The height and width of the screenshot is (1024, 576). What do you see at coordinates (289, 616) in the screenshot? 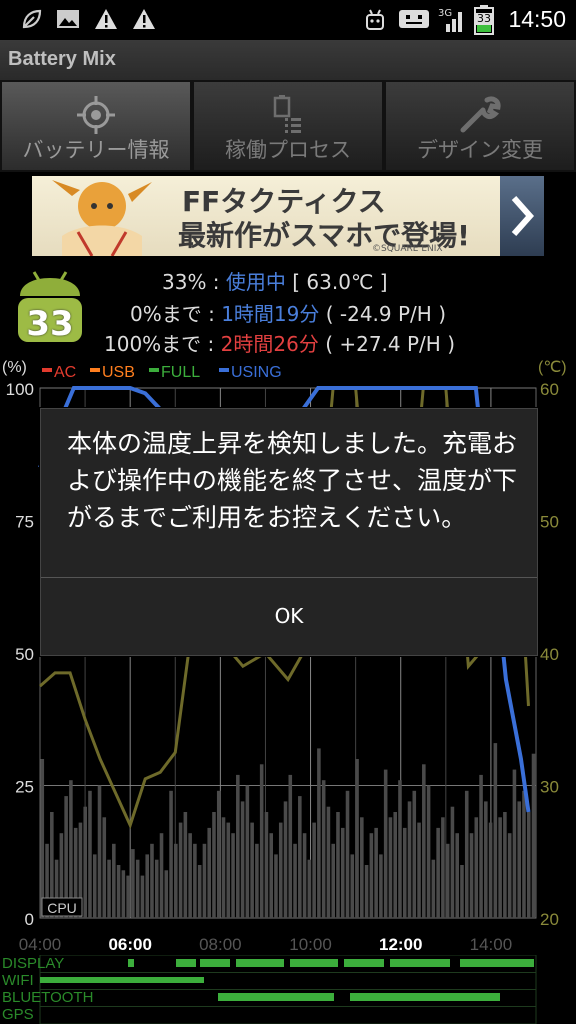
I see `ok-button: OK` at bounding box center [289, 616].